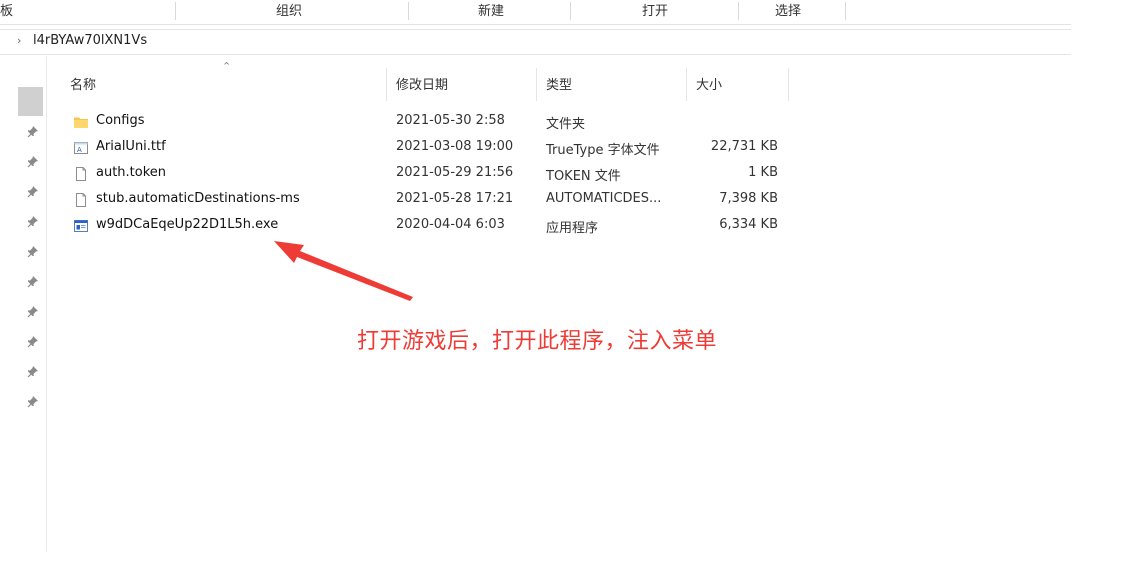  Describe the element at coordinates (450, 120) in the screenshot. I see `file-date: 2021-05-30 2:58` at that location.